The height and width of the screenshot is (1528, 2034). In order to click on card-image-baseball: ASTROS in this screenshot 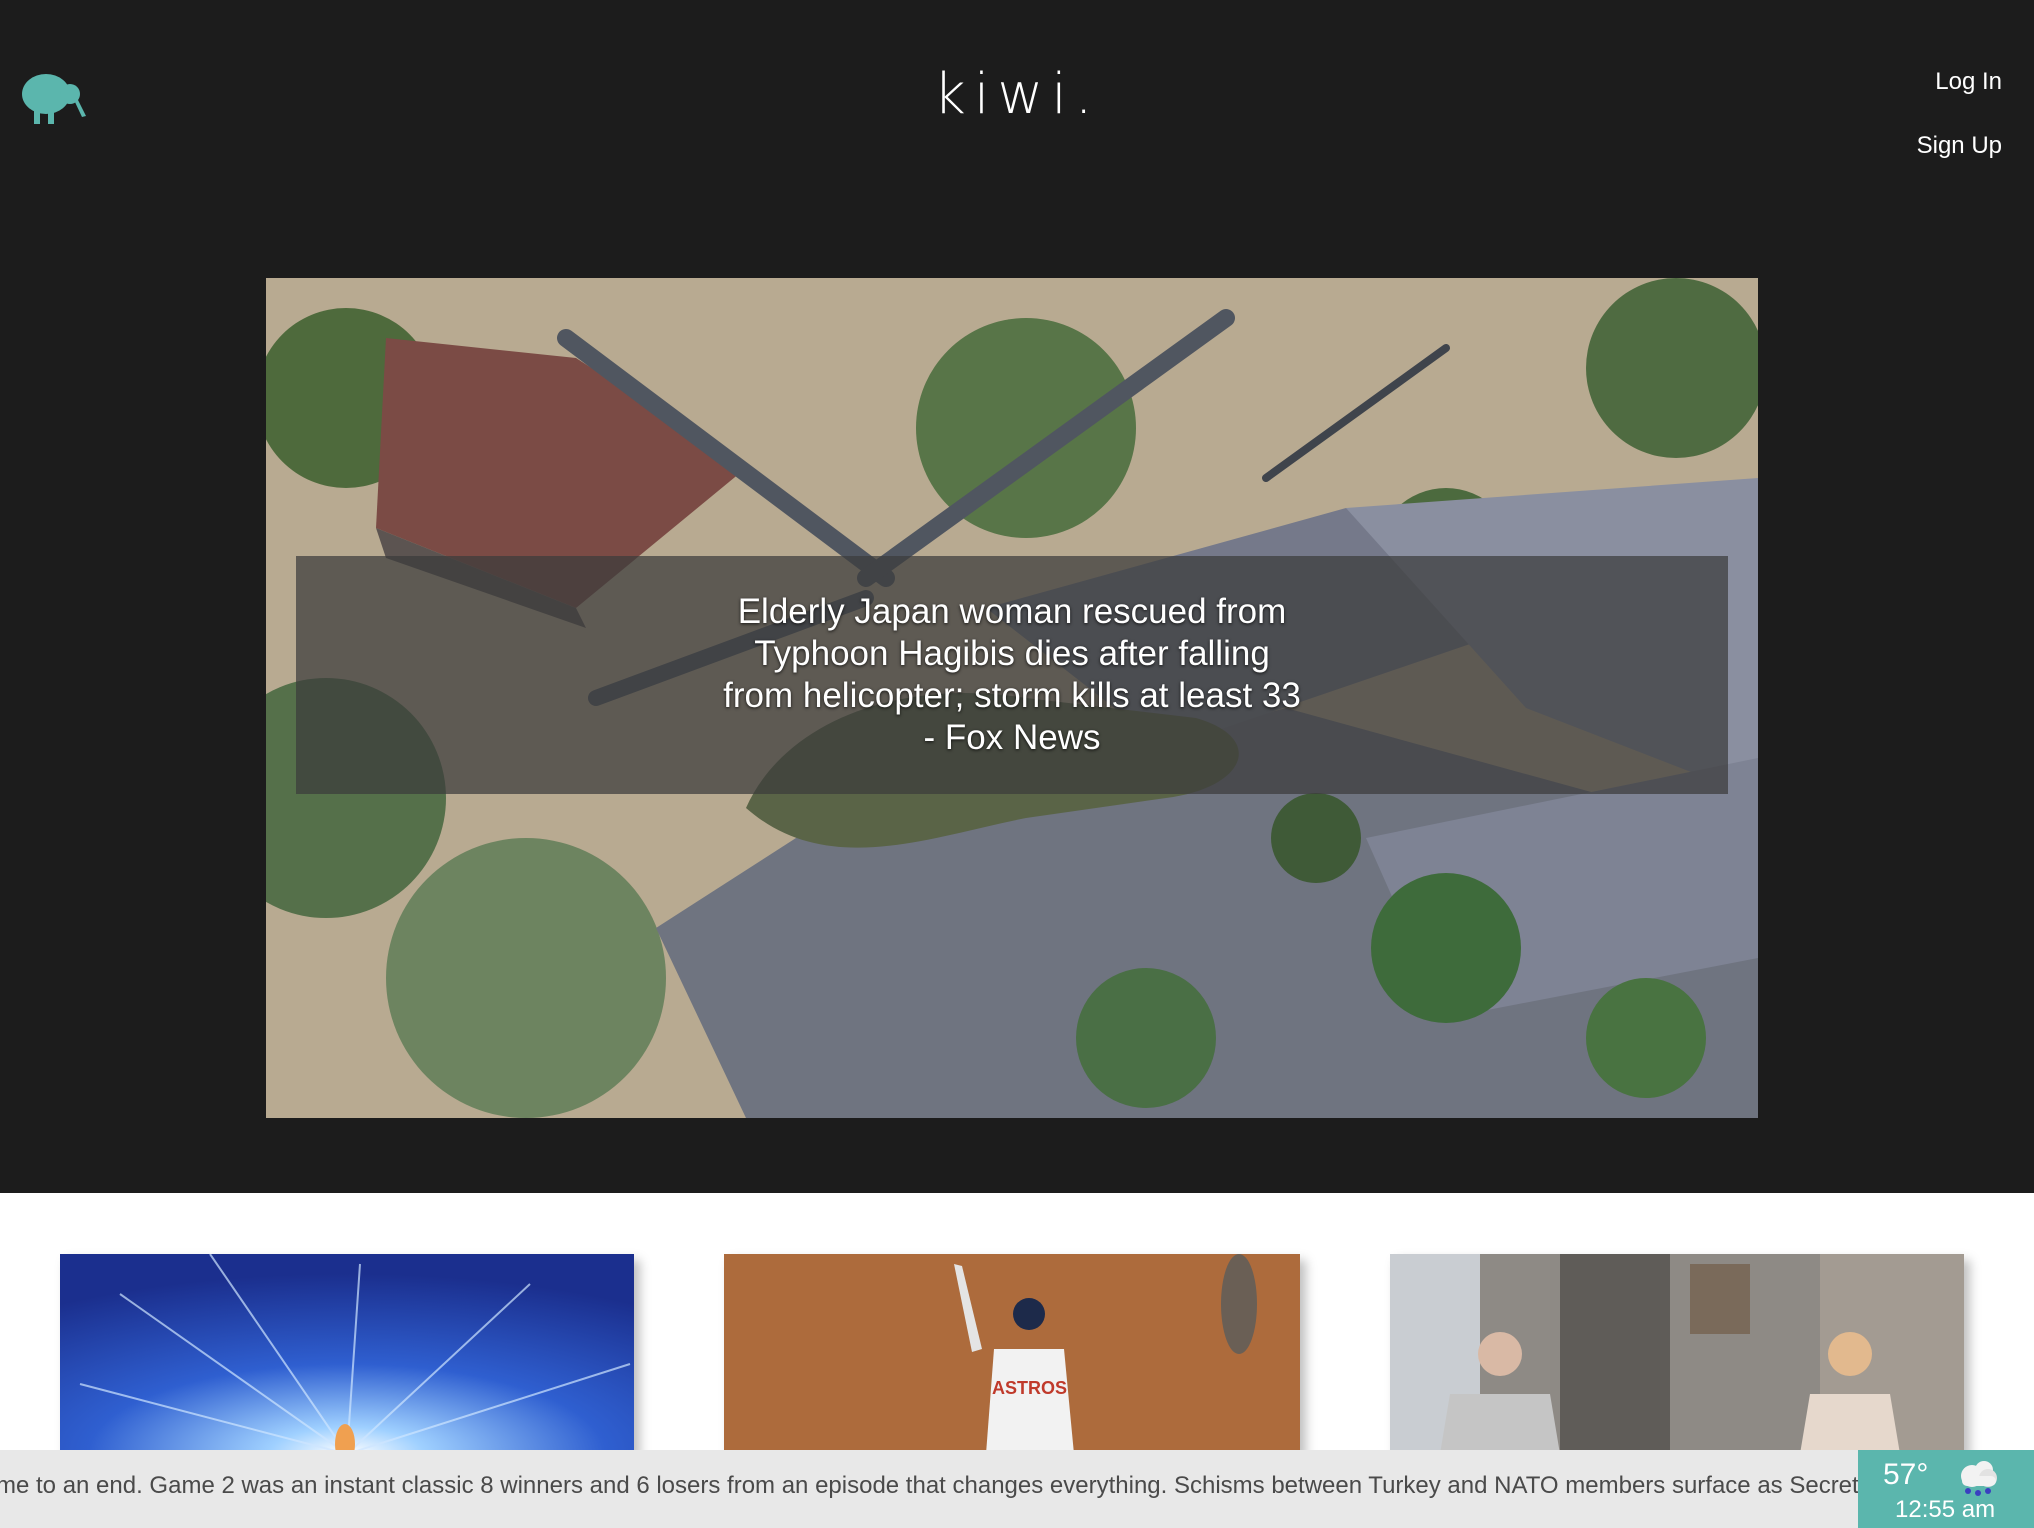, I will do `click(1012, 1354)`.